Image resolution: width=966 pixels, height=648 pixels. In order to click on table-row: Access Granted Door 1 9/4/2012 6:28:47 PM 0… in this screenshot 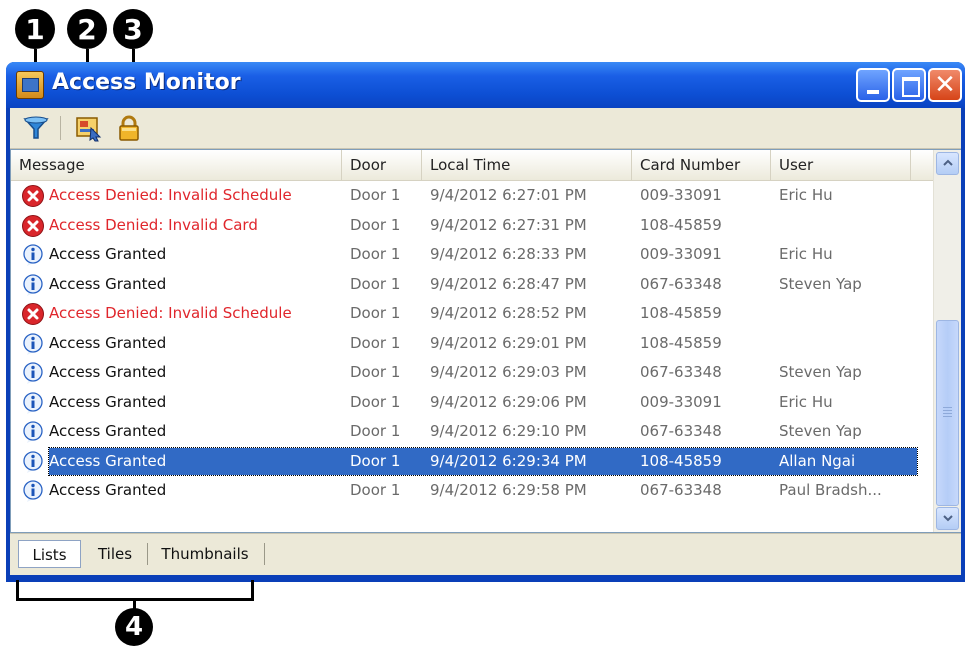, I will do `click(472, 285)`.